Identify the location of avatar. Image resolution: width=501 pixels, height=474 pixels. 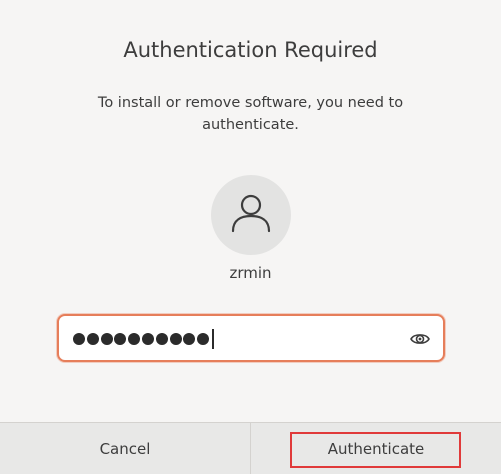
(251, 215).